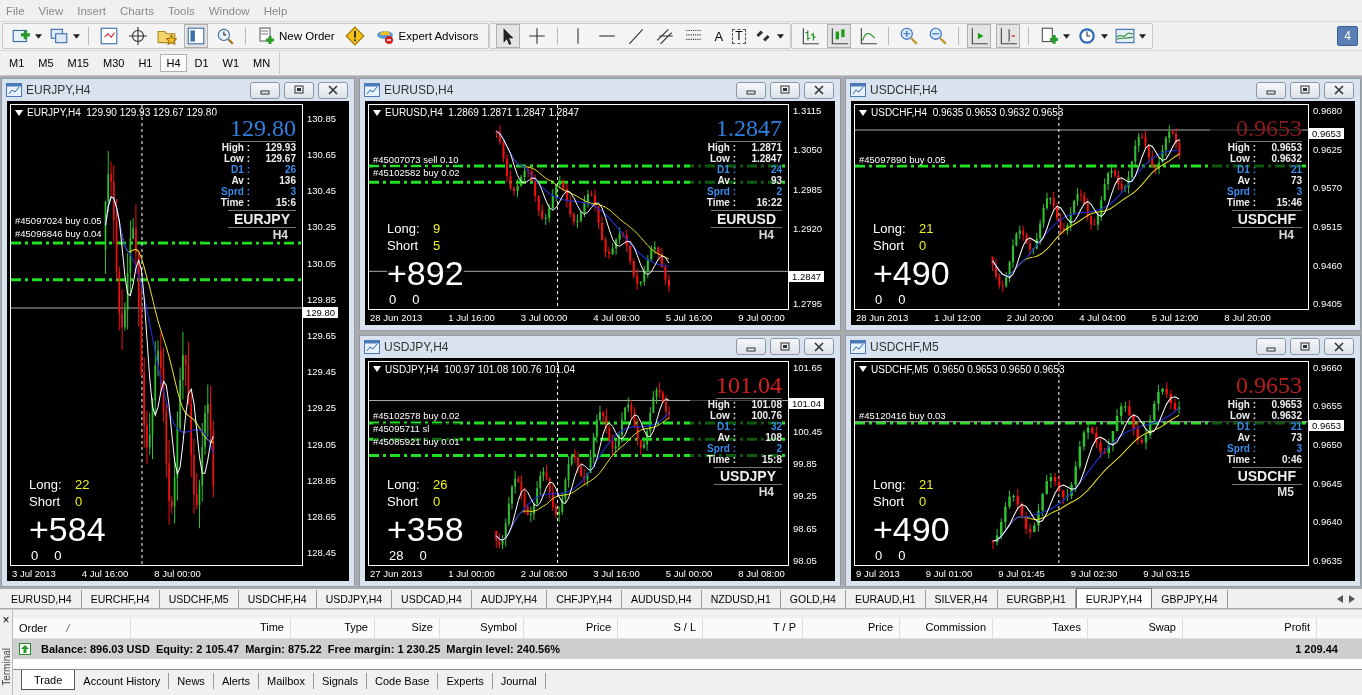 The height and width of the screenshot is (695, 1362). I want to click on stat-value: 73, so click(1295, 437).